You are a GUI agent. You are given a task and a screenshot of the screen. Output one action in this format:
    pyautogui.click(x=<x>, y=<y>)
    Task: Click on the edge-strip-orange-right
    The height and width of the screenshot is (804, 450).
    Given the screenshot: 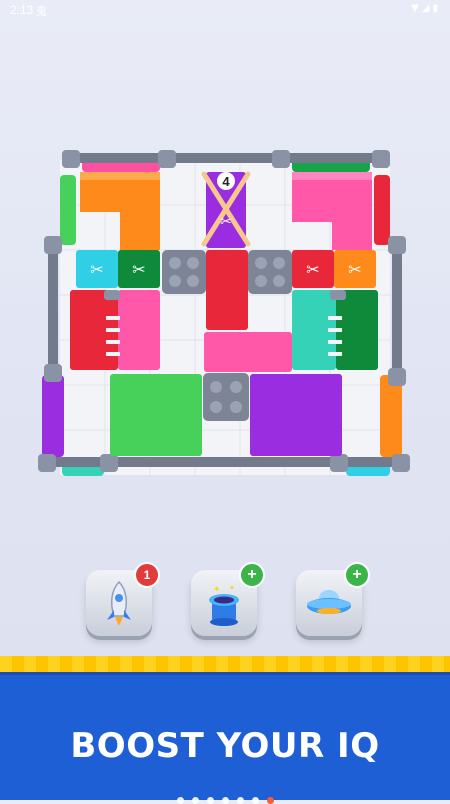 What is the action you would take?
    pyautogui.click(x=391, y=416)
    